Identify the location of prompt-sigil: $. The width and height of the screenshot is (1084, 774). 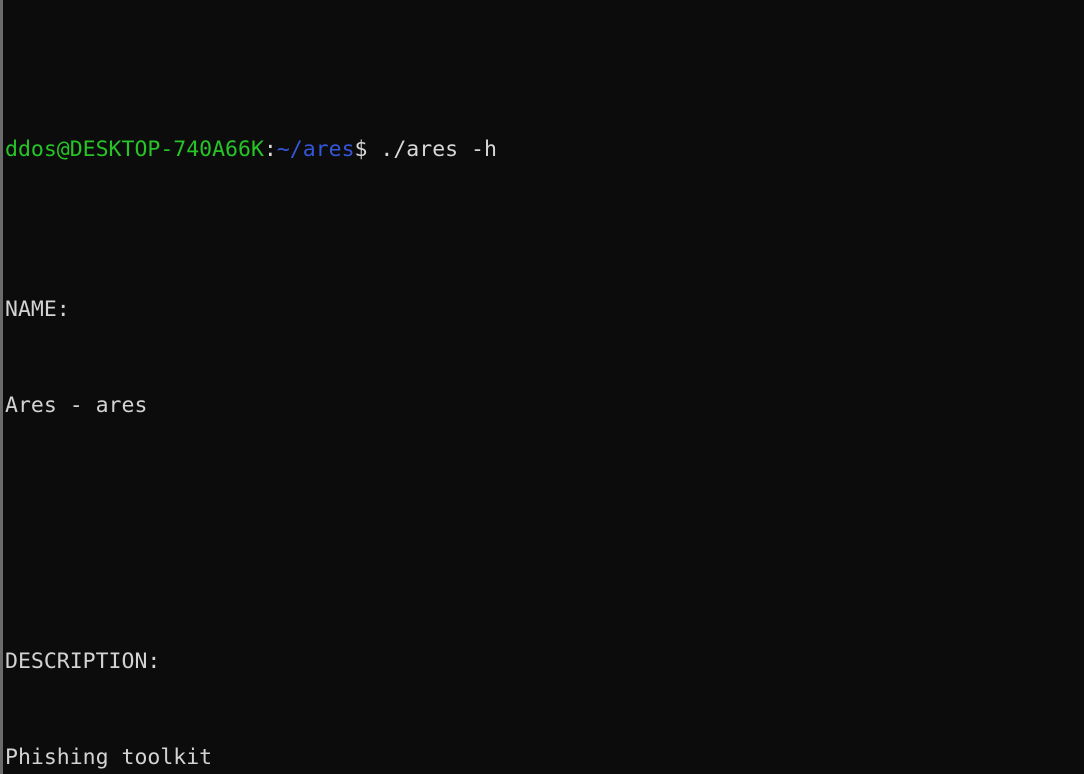
(361, 149).